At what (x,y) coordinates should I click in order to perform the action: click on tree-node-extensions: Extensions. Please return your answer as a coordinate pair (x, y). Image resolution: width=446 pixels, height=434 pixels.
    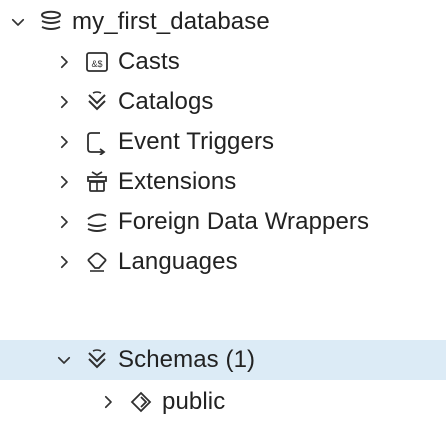
    Looking at the image, I should click on (223, 182).